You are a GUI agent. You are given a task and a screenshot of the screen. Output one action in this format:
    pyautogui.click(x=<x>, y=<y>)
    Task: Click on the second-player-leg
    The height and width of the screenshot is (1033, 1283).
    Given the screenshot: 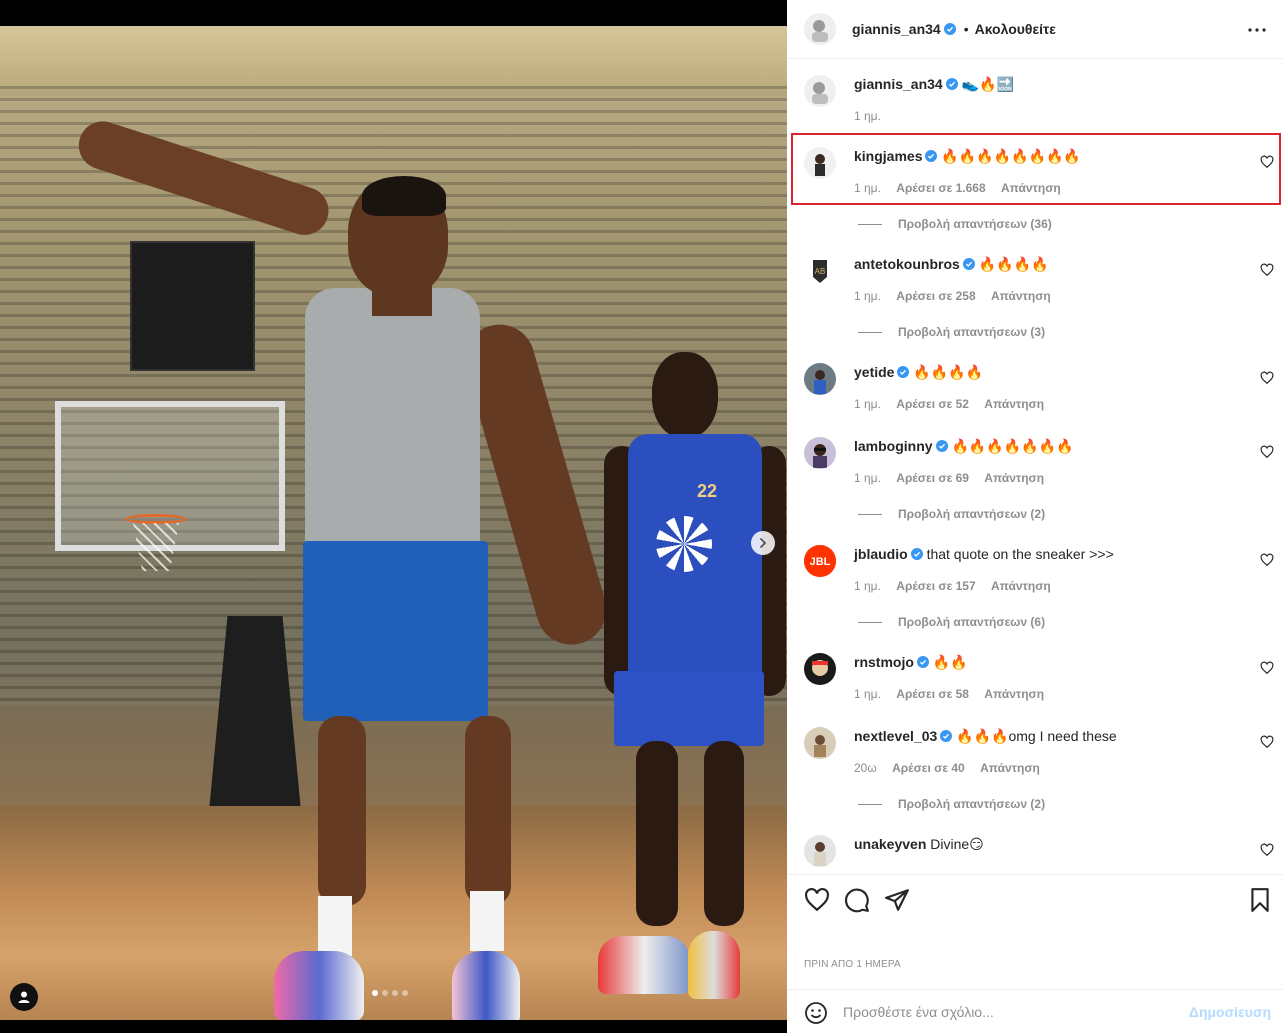 What is the action you would take?
    pyautogui.click(x=724, y=833)
    